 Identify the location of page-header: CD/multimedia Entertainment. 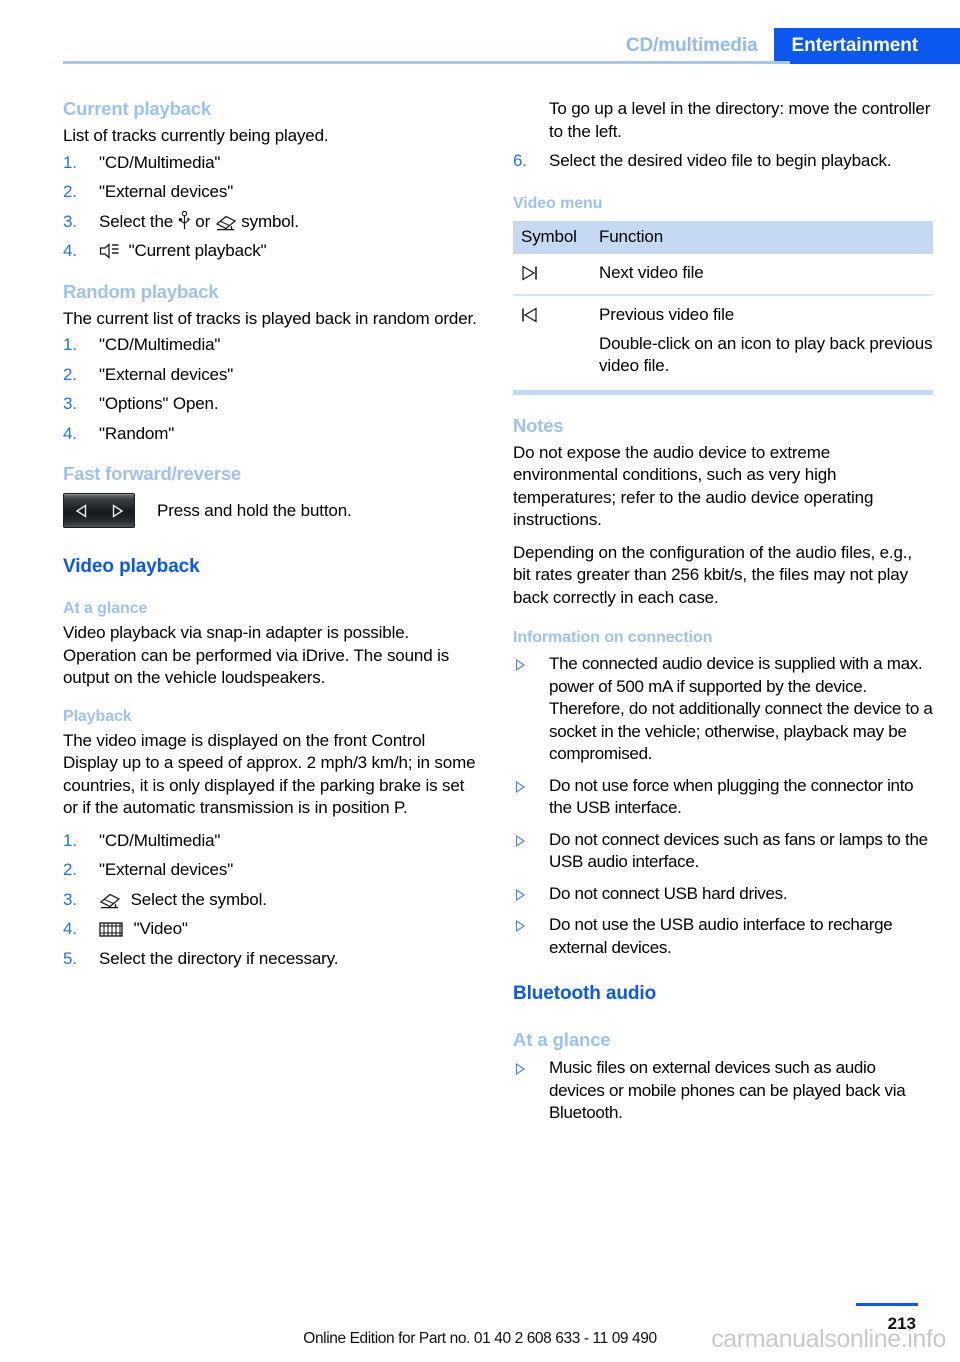
(480, 32).